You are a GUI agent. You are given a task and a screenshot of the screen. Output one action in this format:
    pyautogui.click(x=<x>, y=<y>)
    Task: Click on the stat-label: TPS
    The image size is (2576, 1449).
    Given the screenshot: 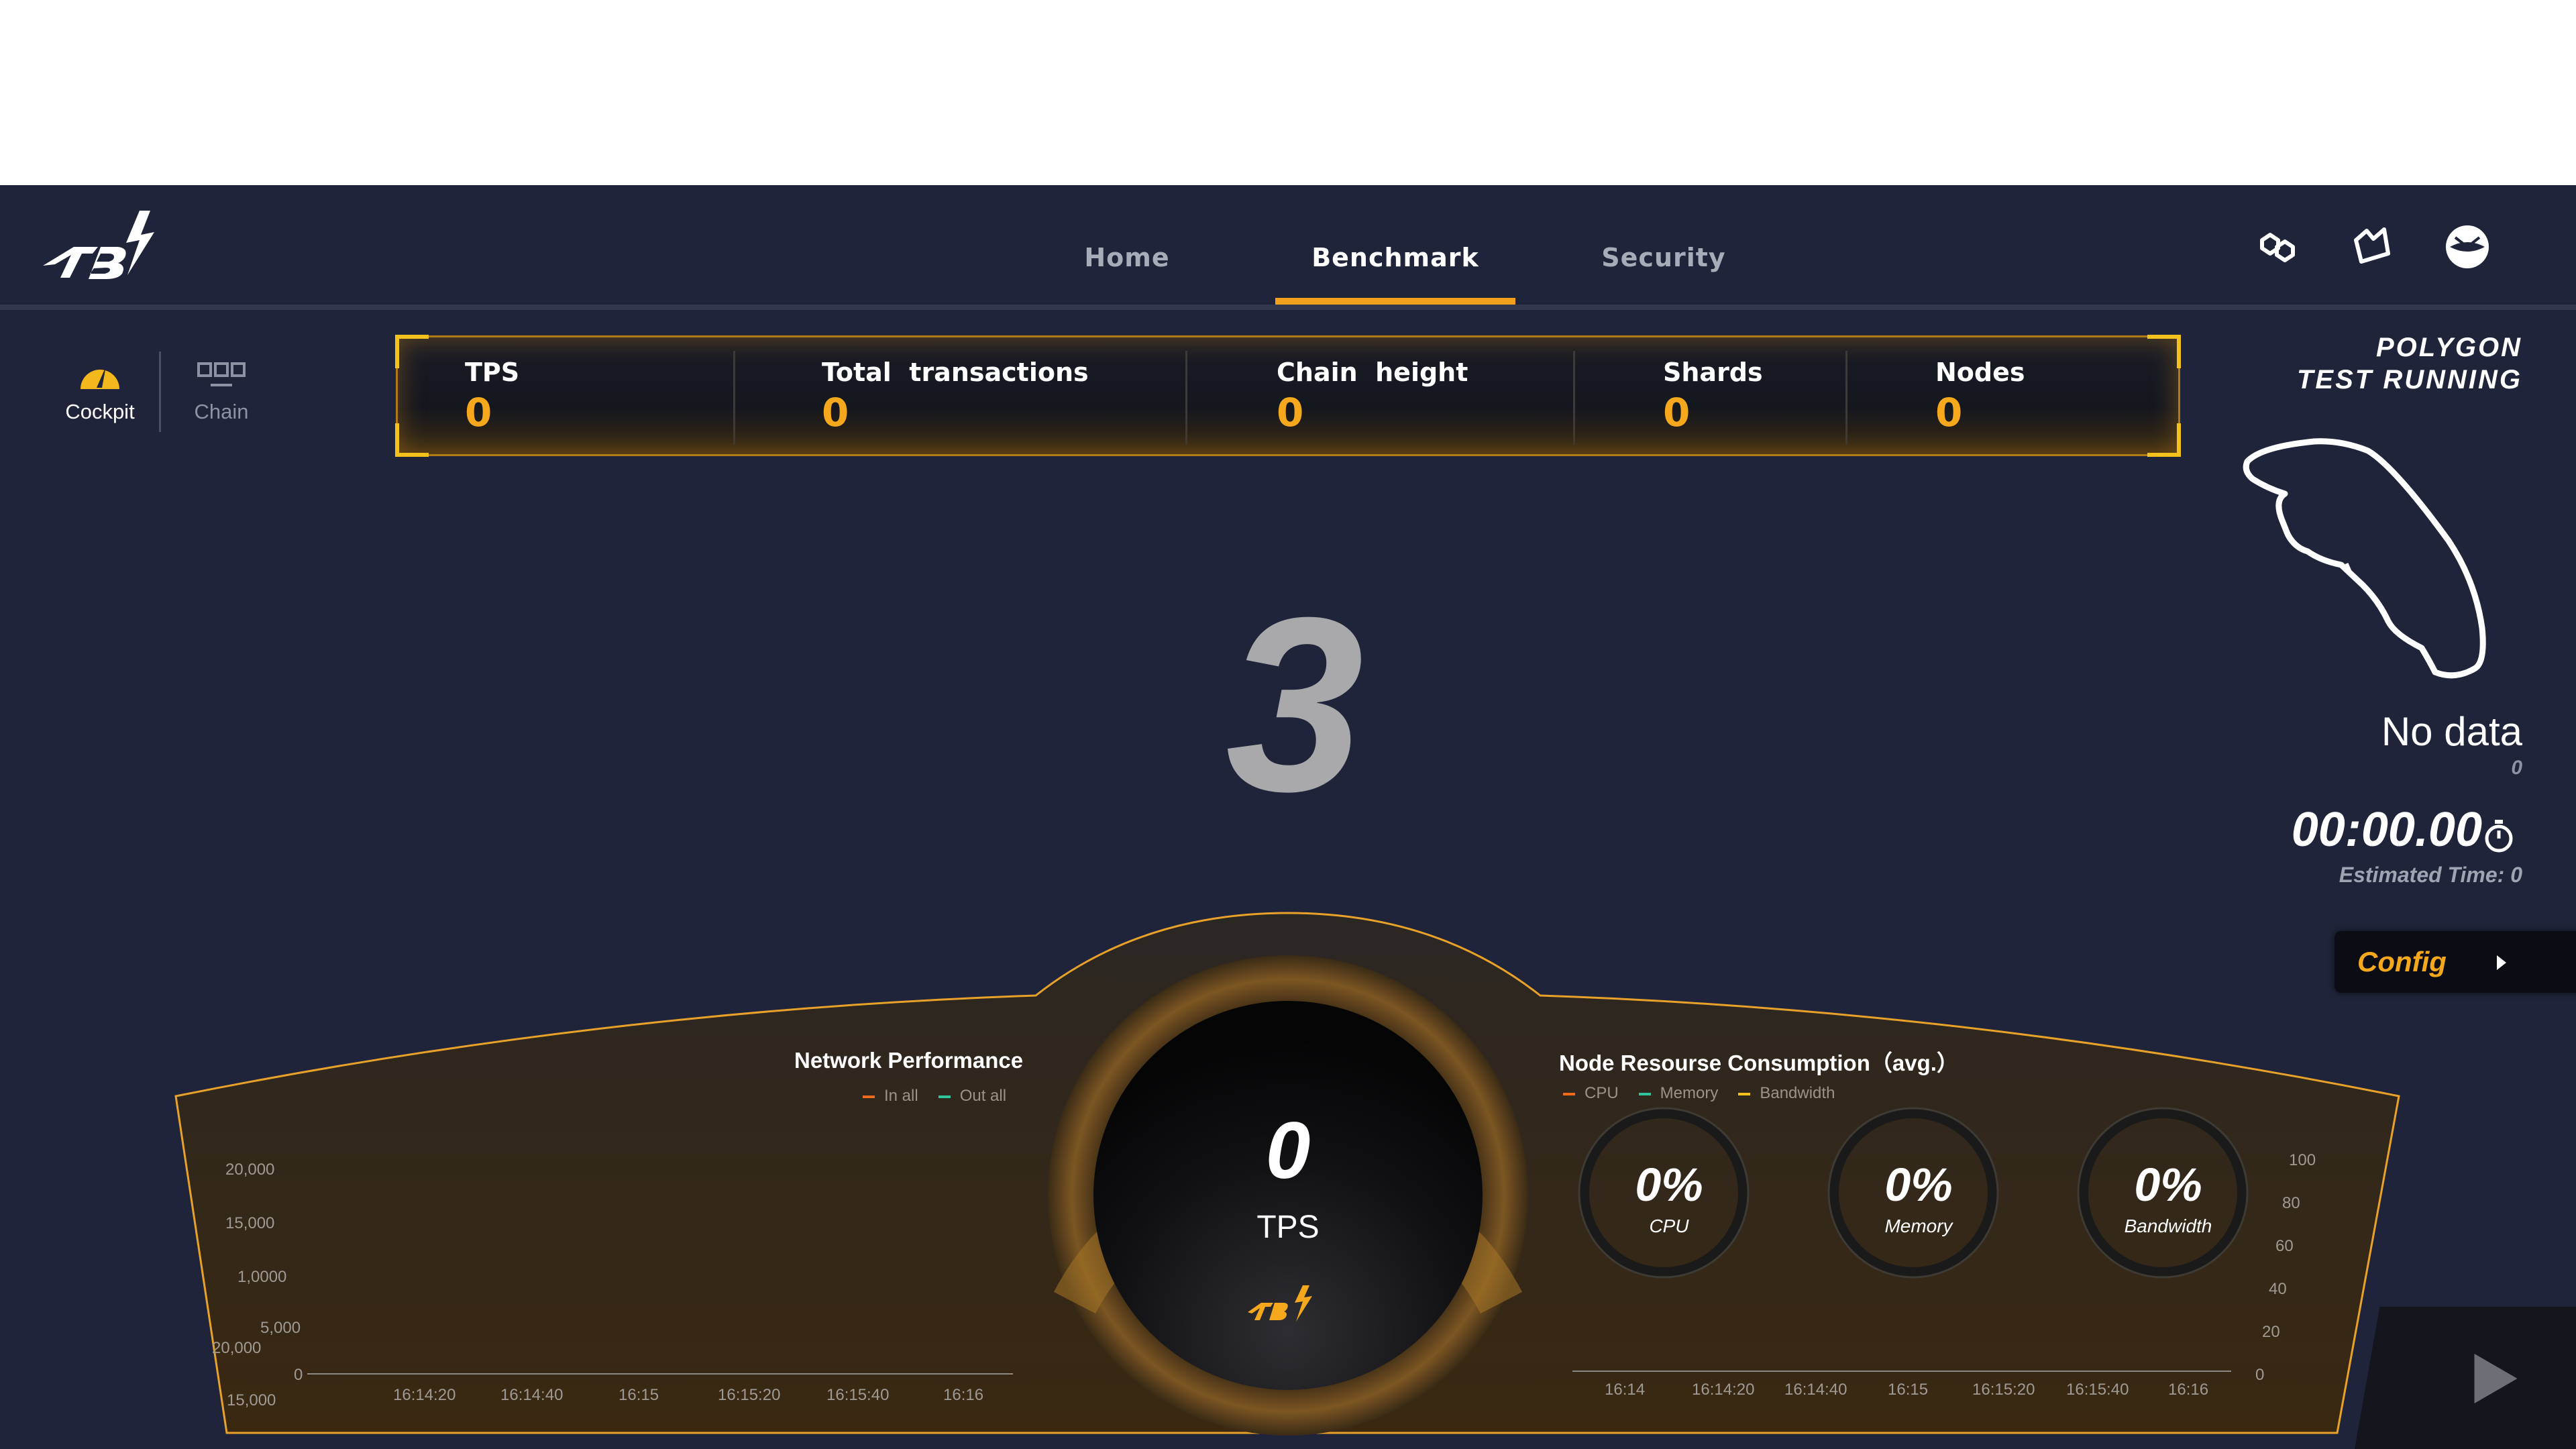 What is the action you would take?
    pyautogui.click(x=492, y=372)
    